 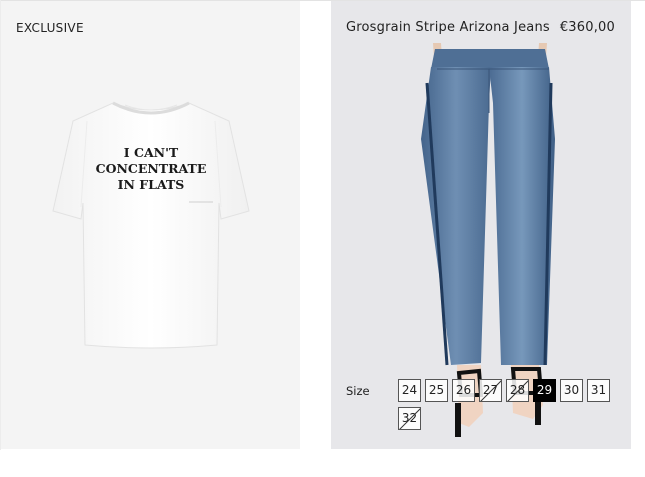 What do you see at coordinates (409, 418) in the screenshot?
I see `size-option-32: 32` at bounding box center [409, 418].